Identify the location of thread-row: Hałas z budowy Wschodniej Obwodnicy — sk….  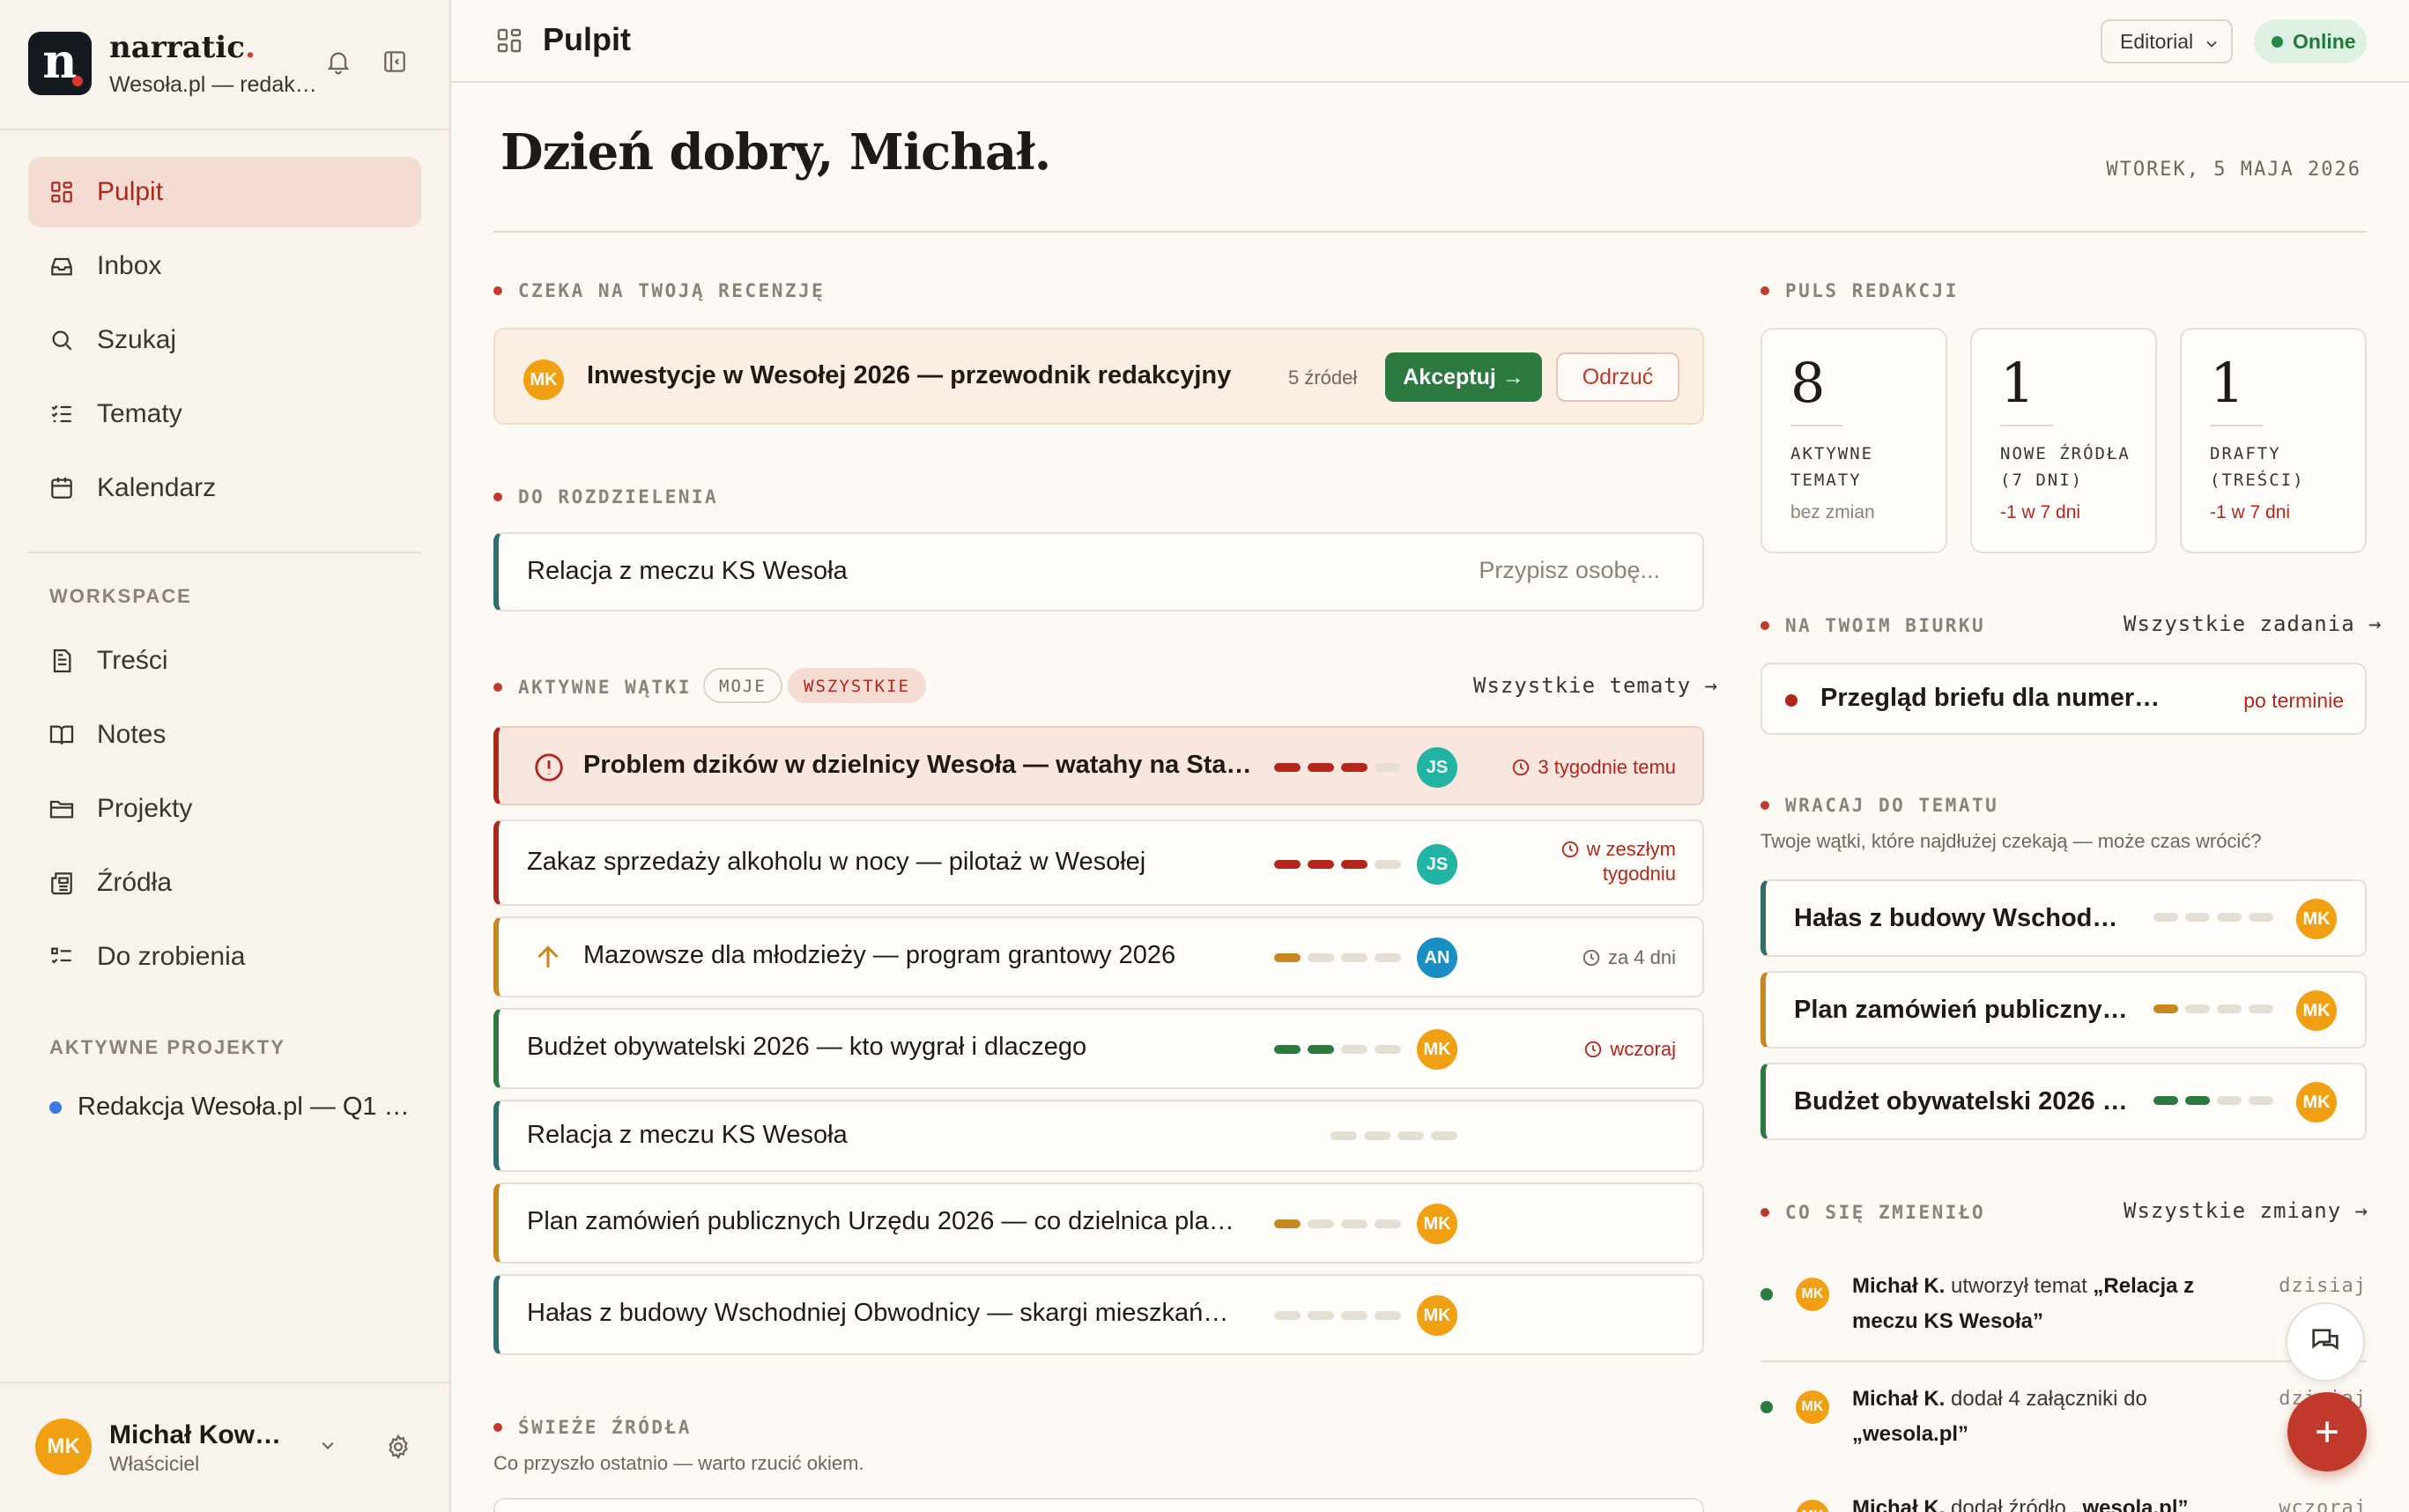
(1098, 1314).